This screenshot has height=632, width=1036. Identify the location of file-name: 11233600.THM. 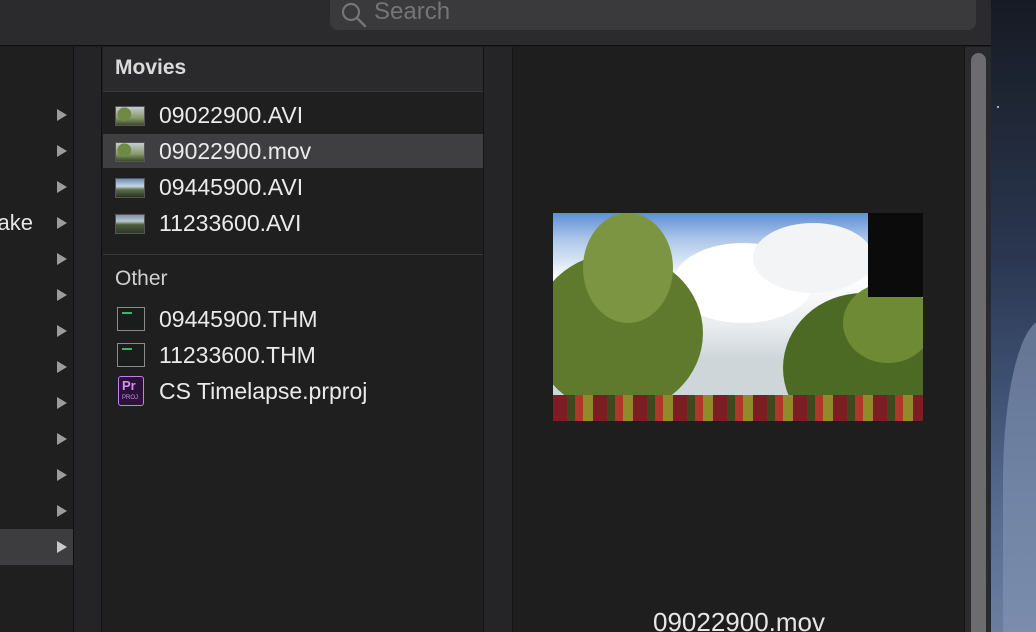
(237, 355).